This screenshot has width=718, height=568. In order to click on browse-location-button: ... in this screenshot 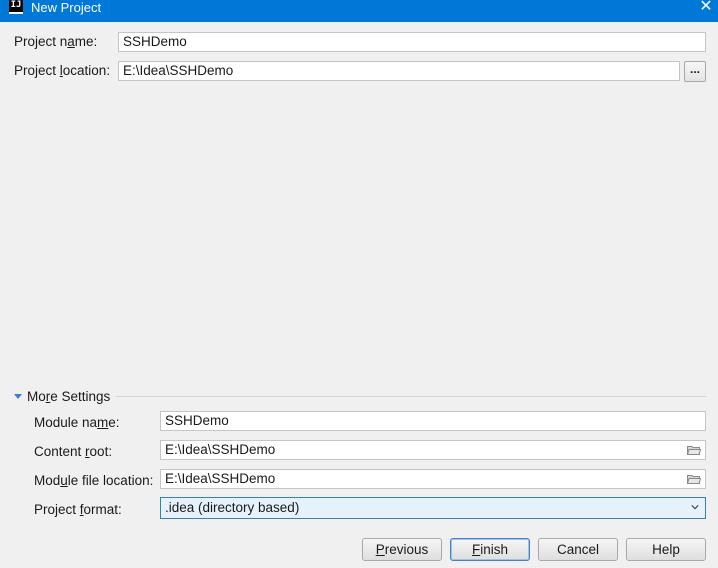, I will do `click(695, 71)`.